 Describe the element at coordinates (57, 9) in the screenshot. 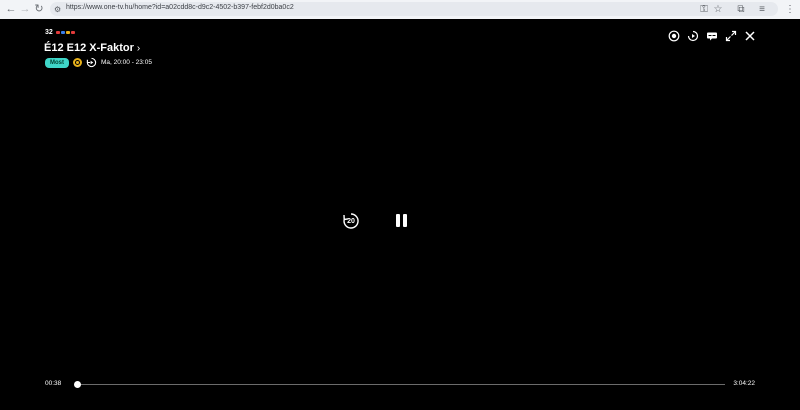

I see `site-info-icon: ⚙` at that location.